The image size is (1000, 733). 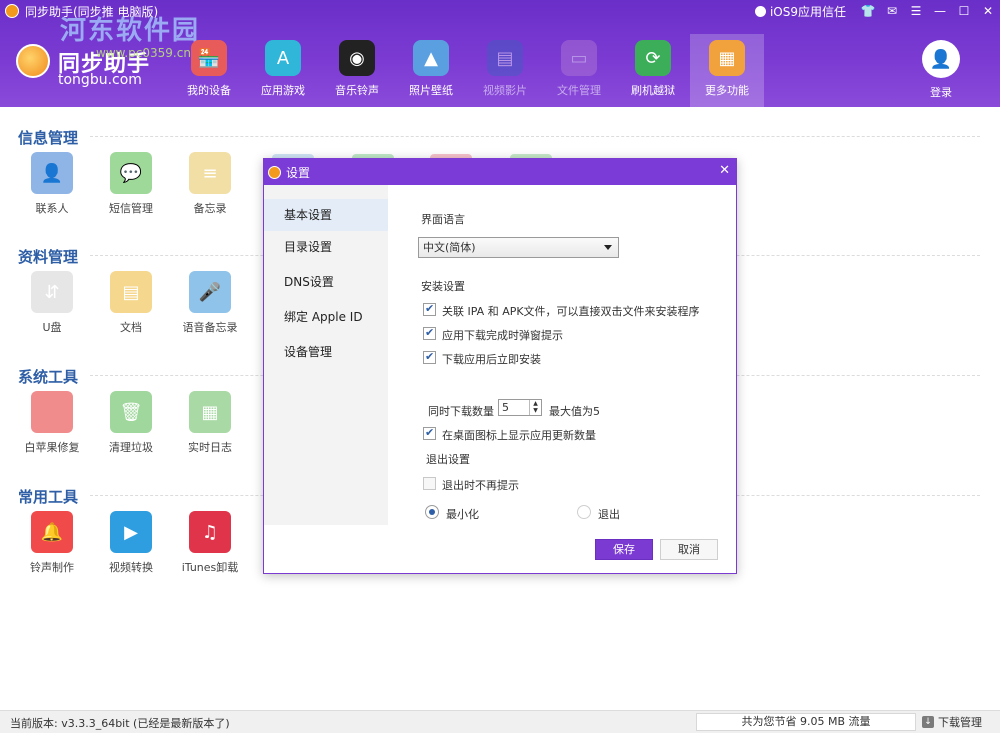 I want to click on max-downloads-label: 最大值为5, so click(x=574, y=411).